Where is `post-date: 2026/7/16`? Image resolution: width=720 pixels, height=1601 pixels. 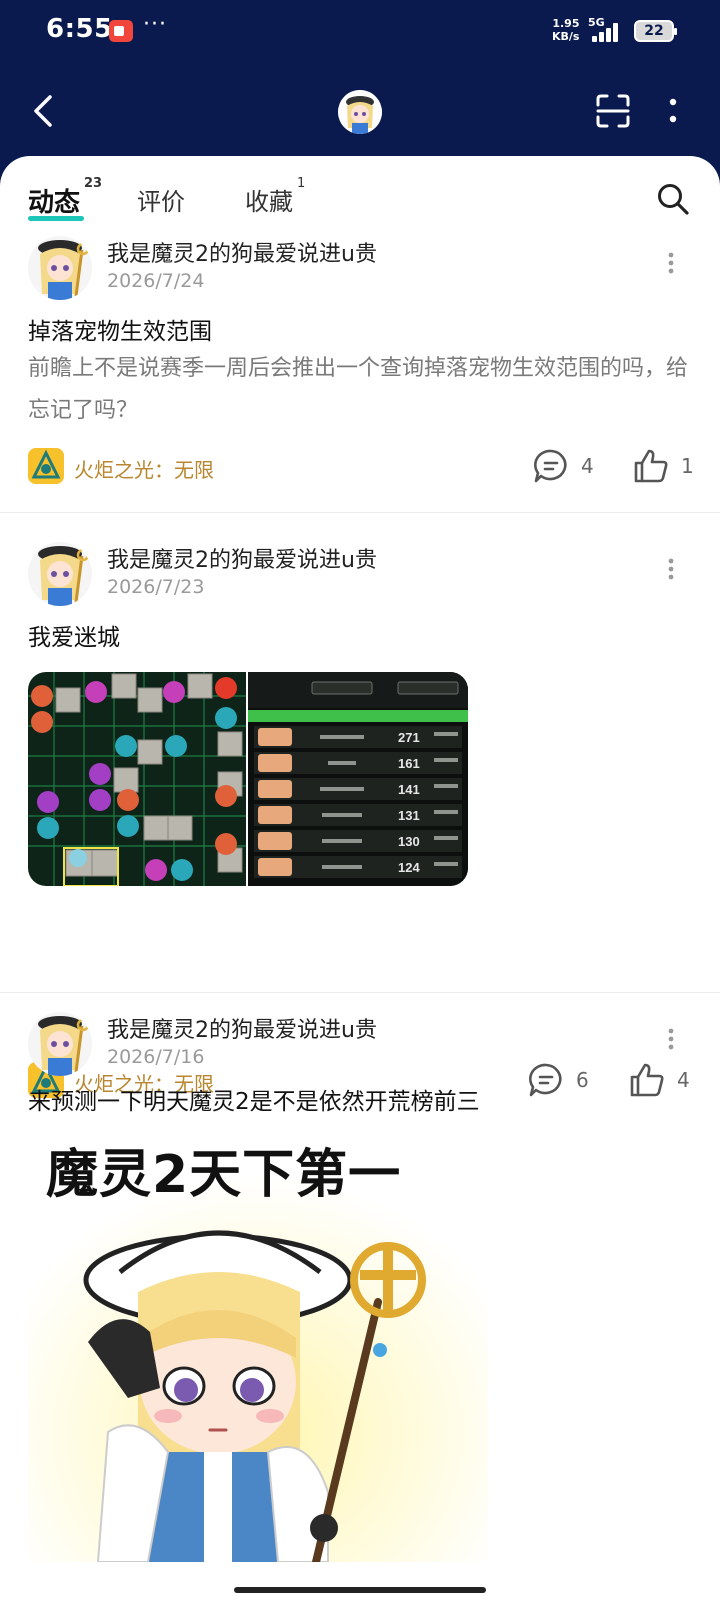
post-date: 2026/7/16 is located at coordinates (156, 1057).